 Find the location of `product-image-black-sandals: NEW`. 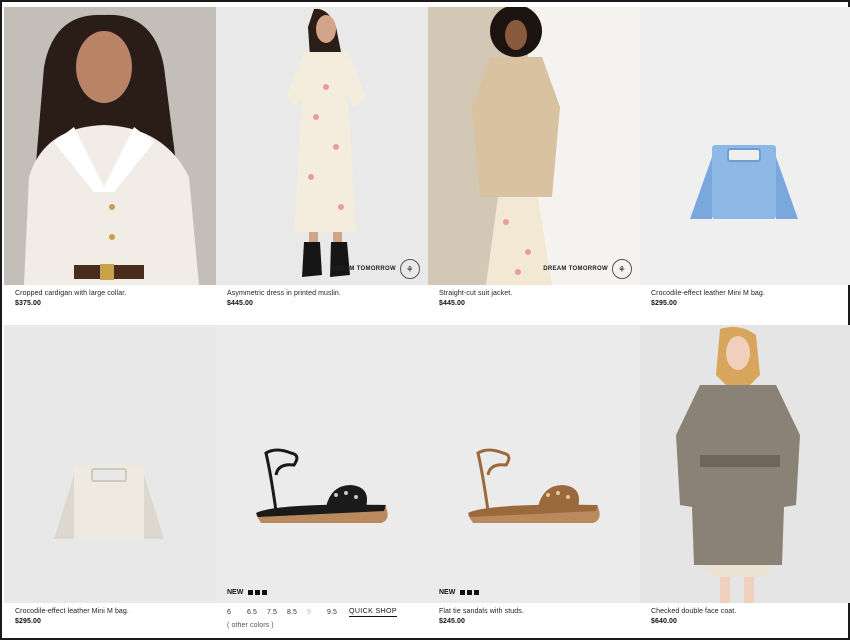

product-image-black-sandals: NEW is located at coordinates (322, 464).